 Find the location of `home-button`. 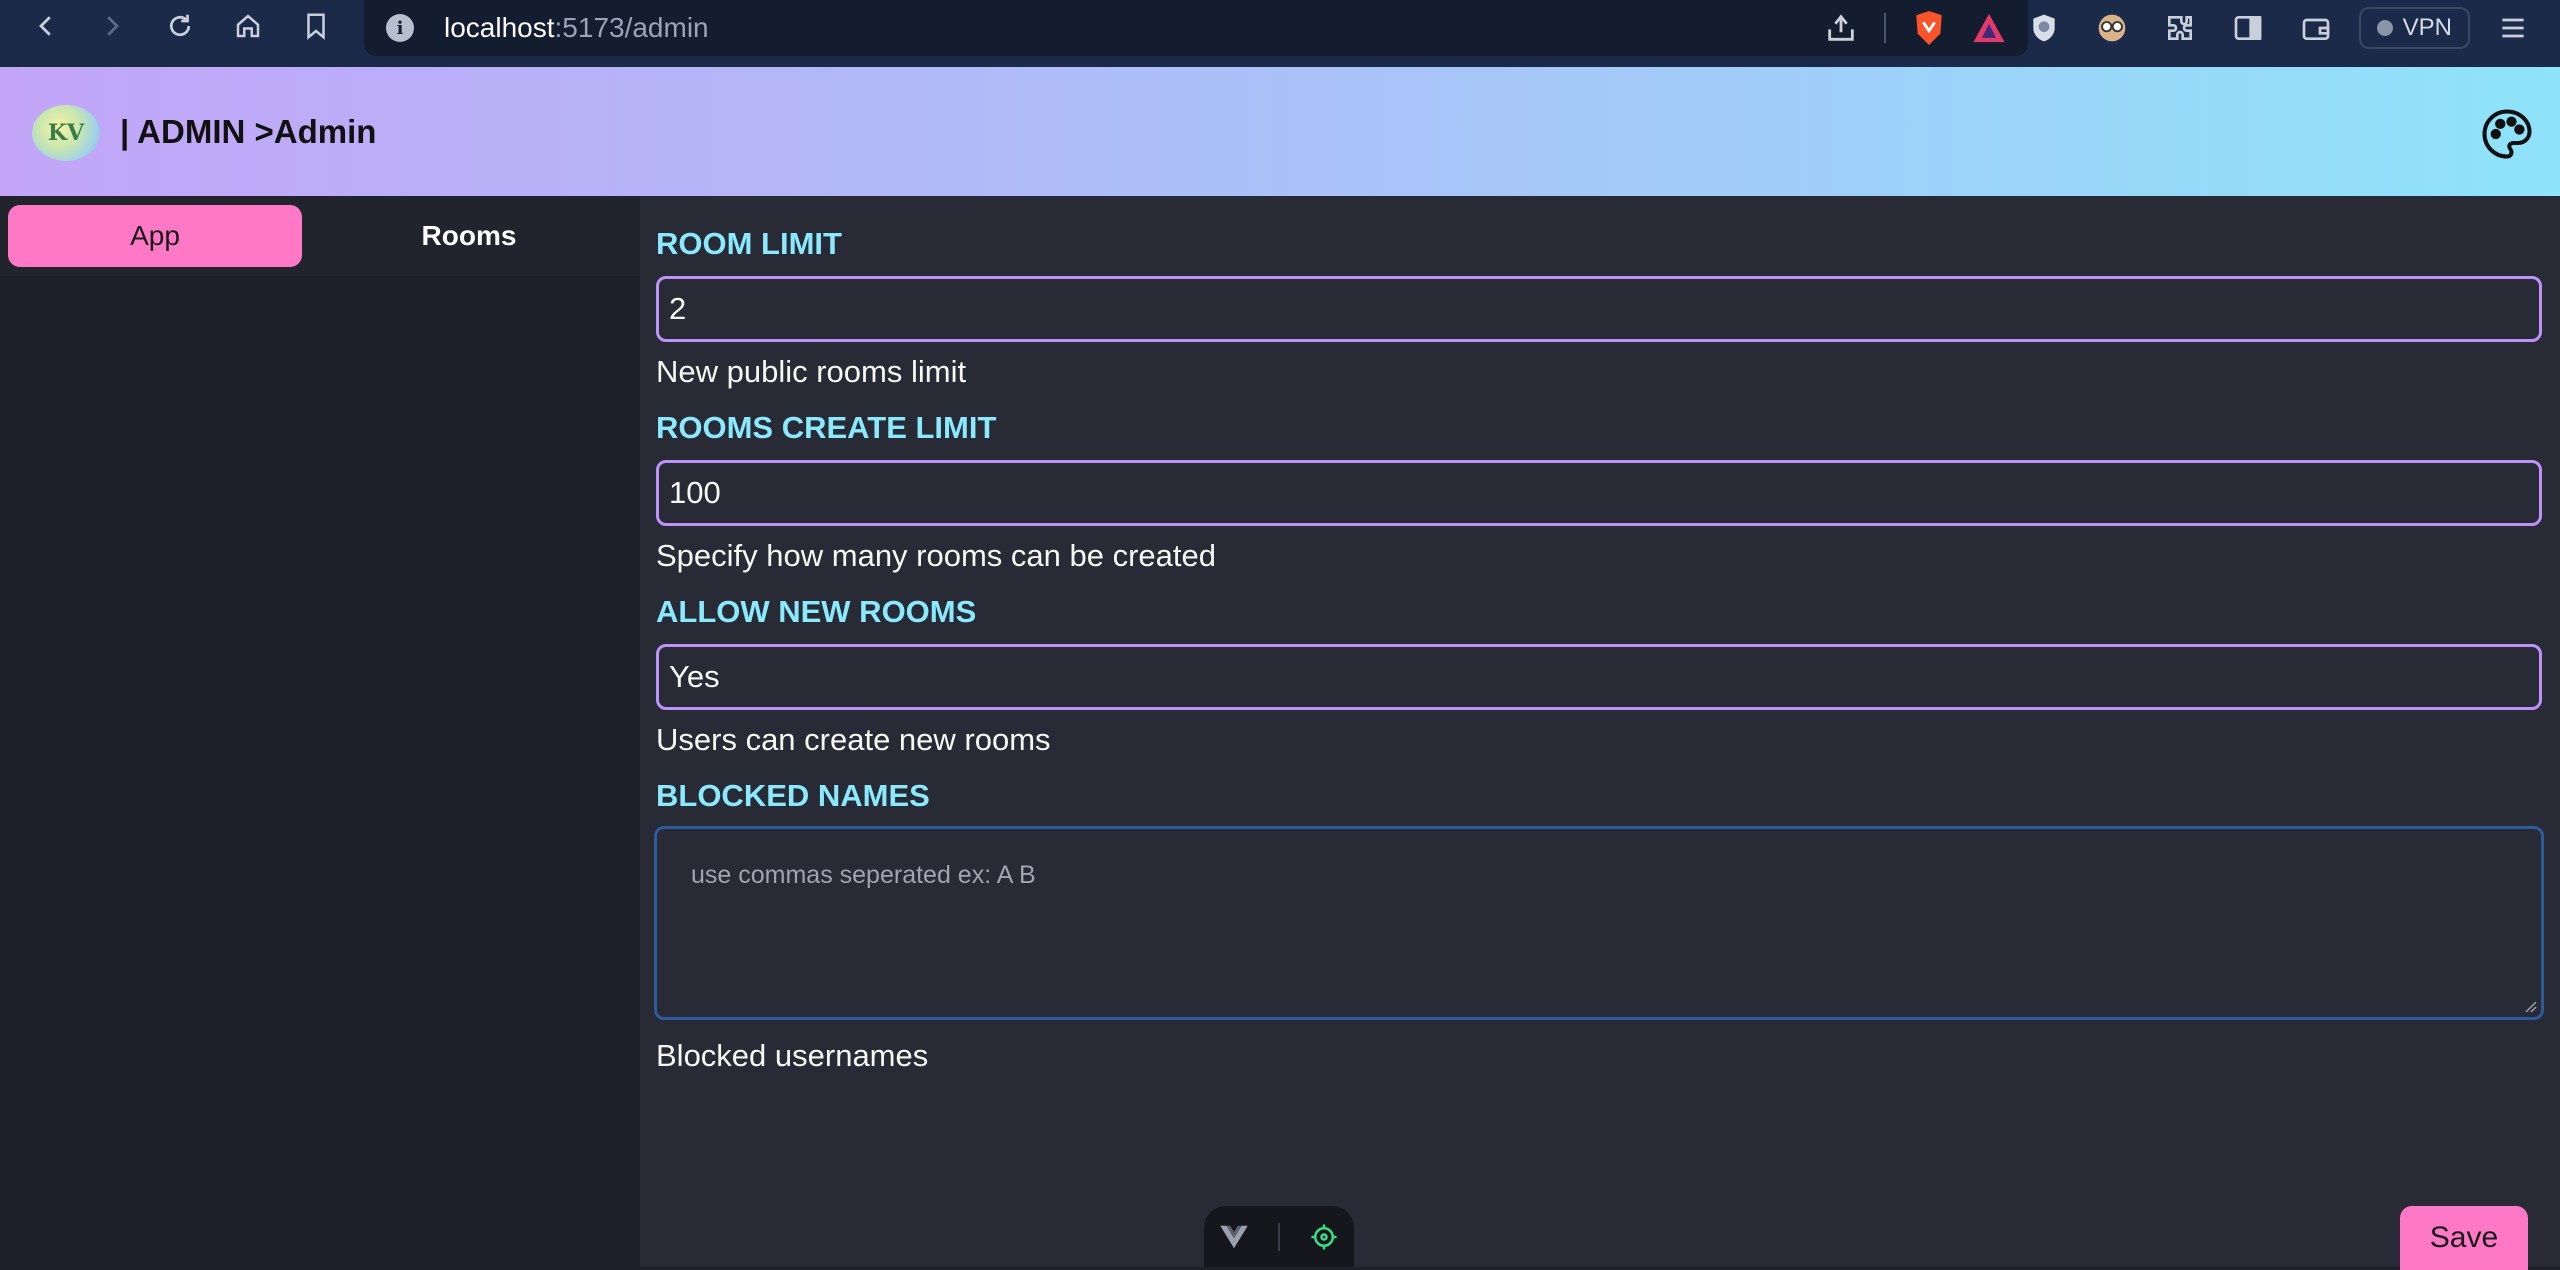

home-button is located at coordinates (248, 26).